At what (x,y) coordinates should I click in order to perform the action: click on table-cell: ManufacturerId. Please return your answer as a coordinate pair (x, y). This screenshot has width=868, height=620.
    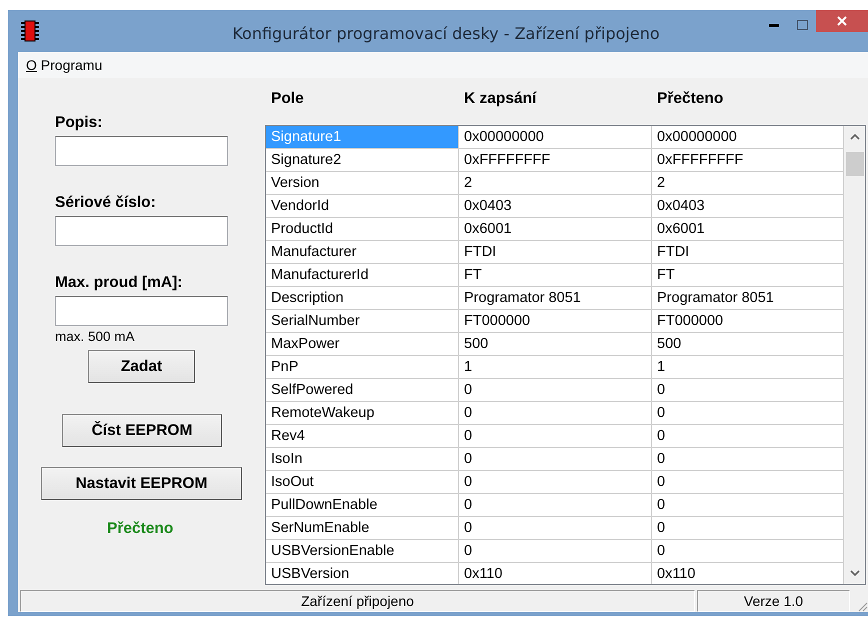
    Looking at the image, I should click on (362, 275).